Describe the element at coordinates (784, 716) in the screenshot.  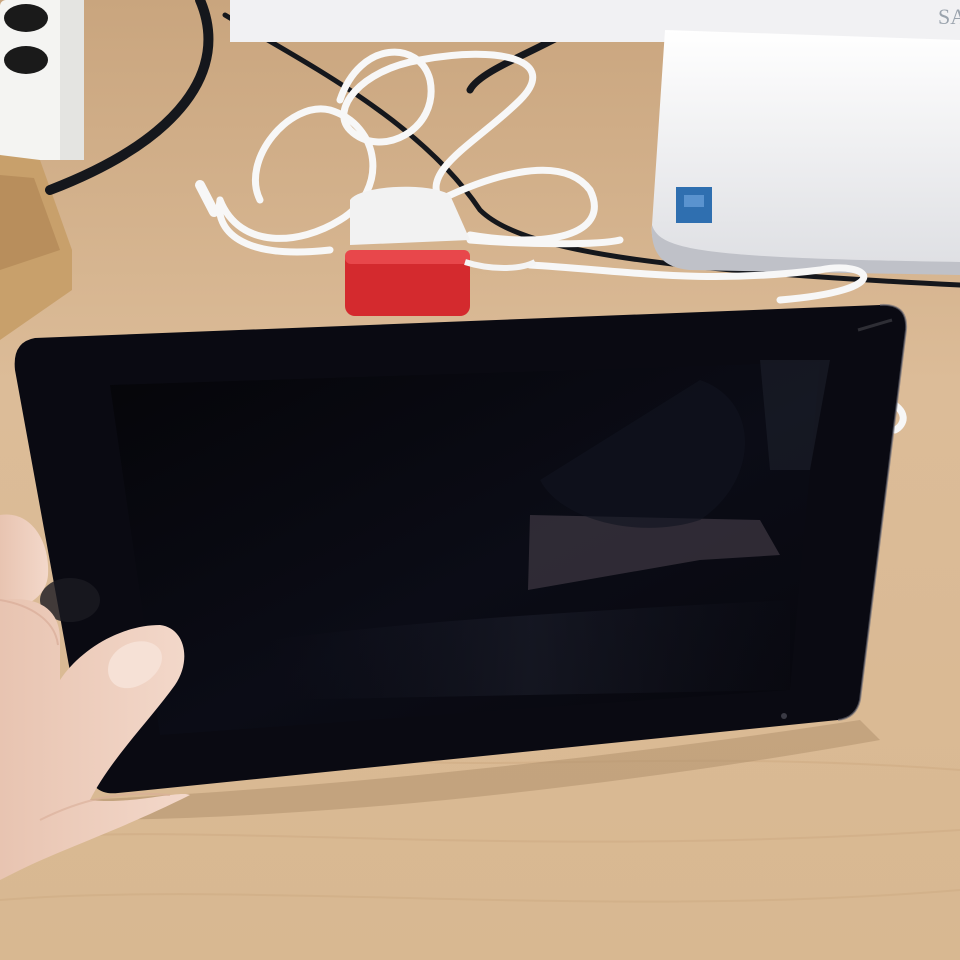
I see `camera-dot` at that location.